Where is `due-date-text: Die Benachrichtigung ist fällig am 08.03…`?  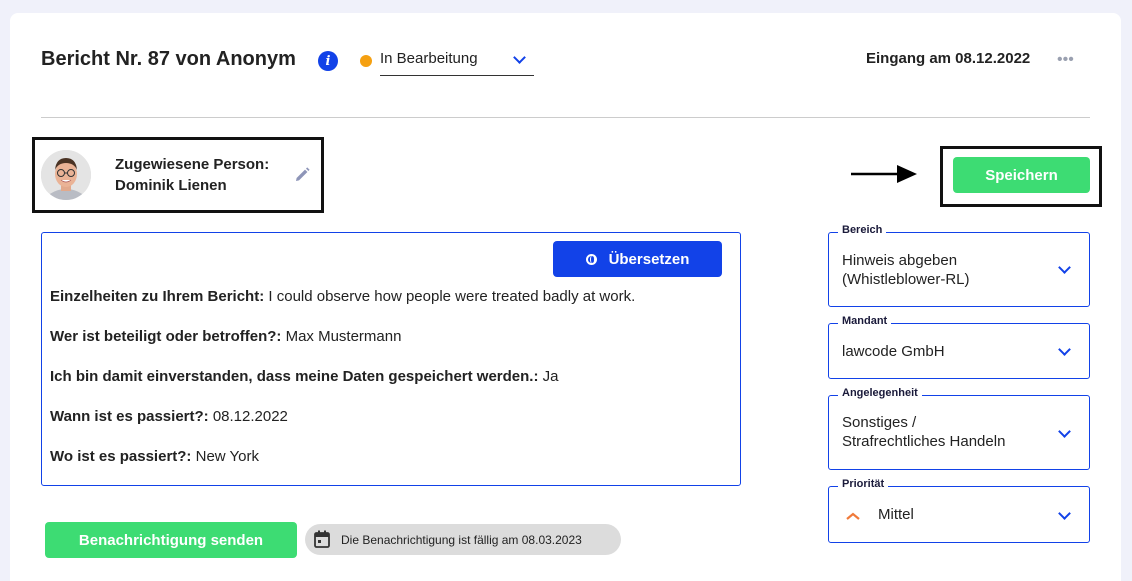
due-date-text: Die Benachrichtigung ist fällig am 08.03… is located at coordinates (461, 540).